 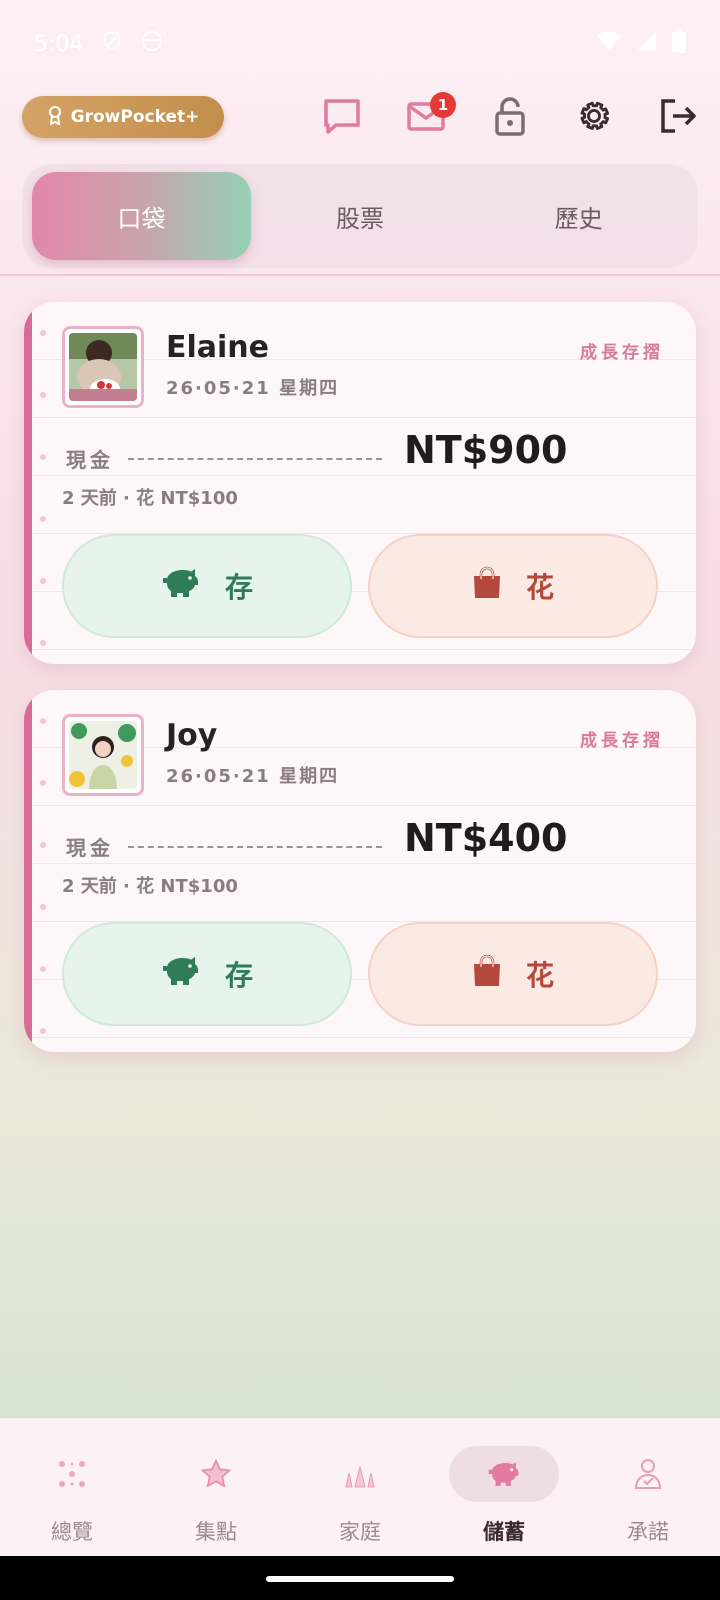 I want to click on settings-button, so click(x=594, y=118).